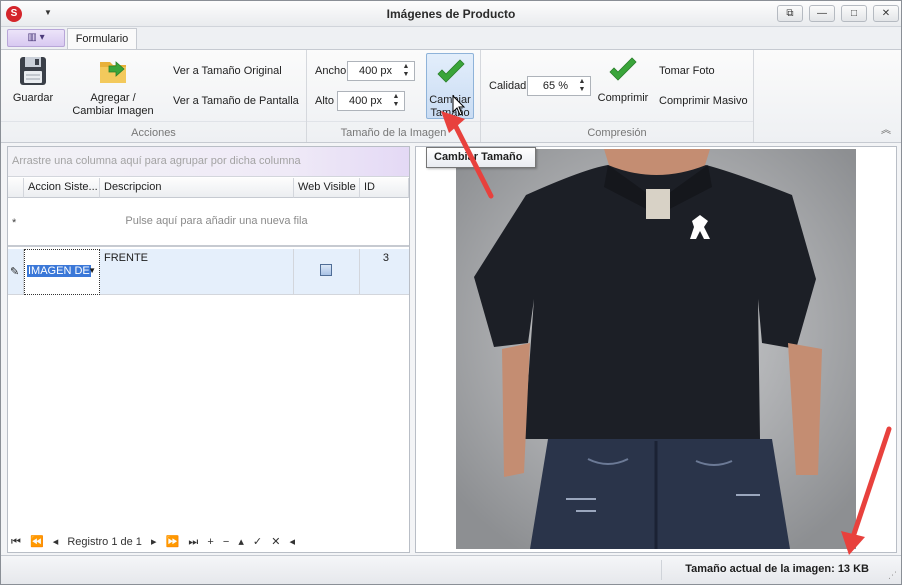 Image resolution: width=902 pixels, height=585 pixels. Describe the element at coordinates (153, 133) in the screenshot. I see `acciones-group-label: Acciones` at that location.